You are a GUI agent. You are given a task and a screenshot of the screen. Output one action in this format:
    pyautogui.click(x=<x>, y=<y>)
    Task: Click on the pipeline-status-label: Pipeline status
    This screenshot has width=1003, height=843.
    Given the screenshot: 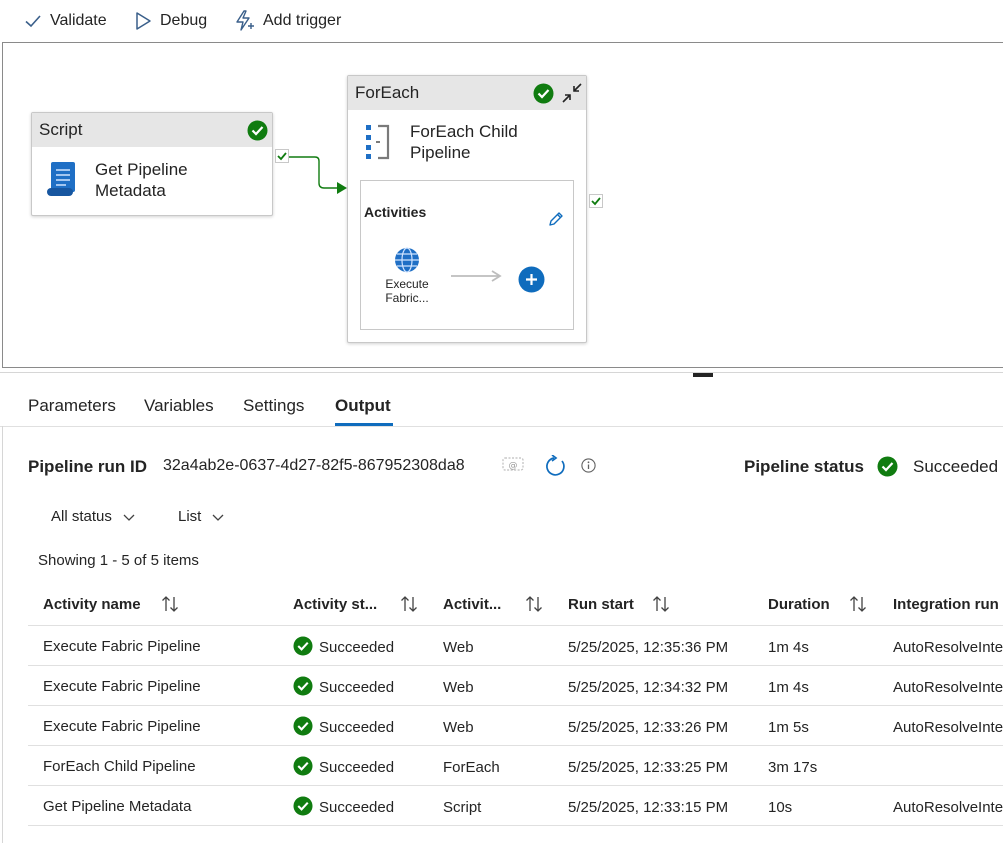 What is the action you would take?
    pyautogui.click(x=804, y=466)
    